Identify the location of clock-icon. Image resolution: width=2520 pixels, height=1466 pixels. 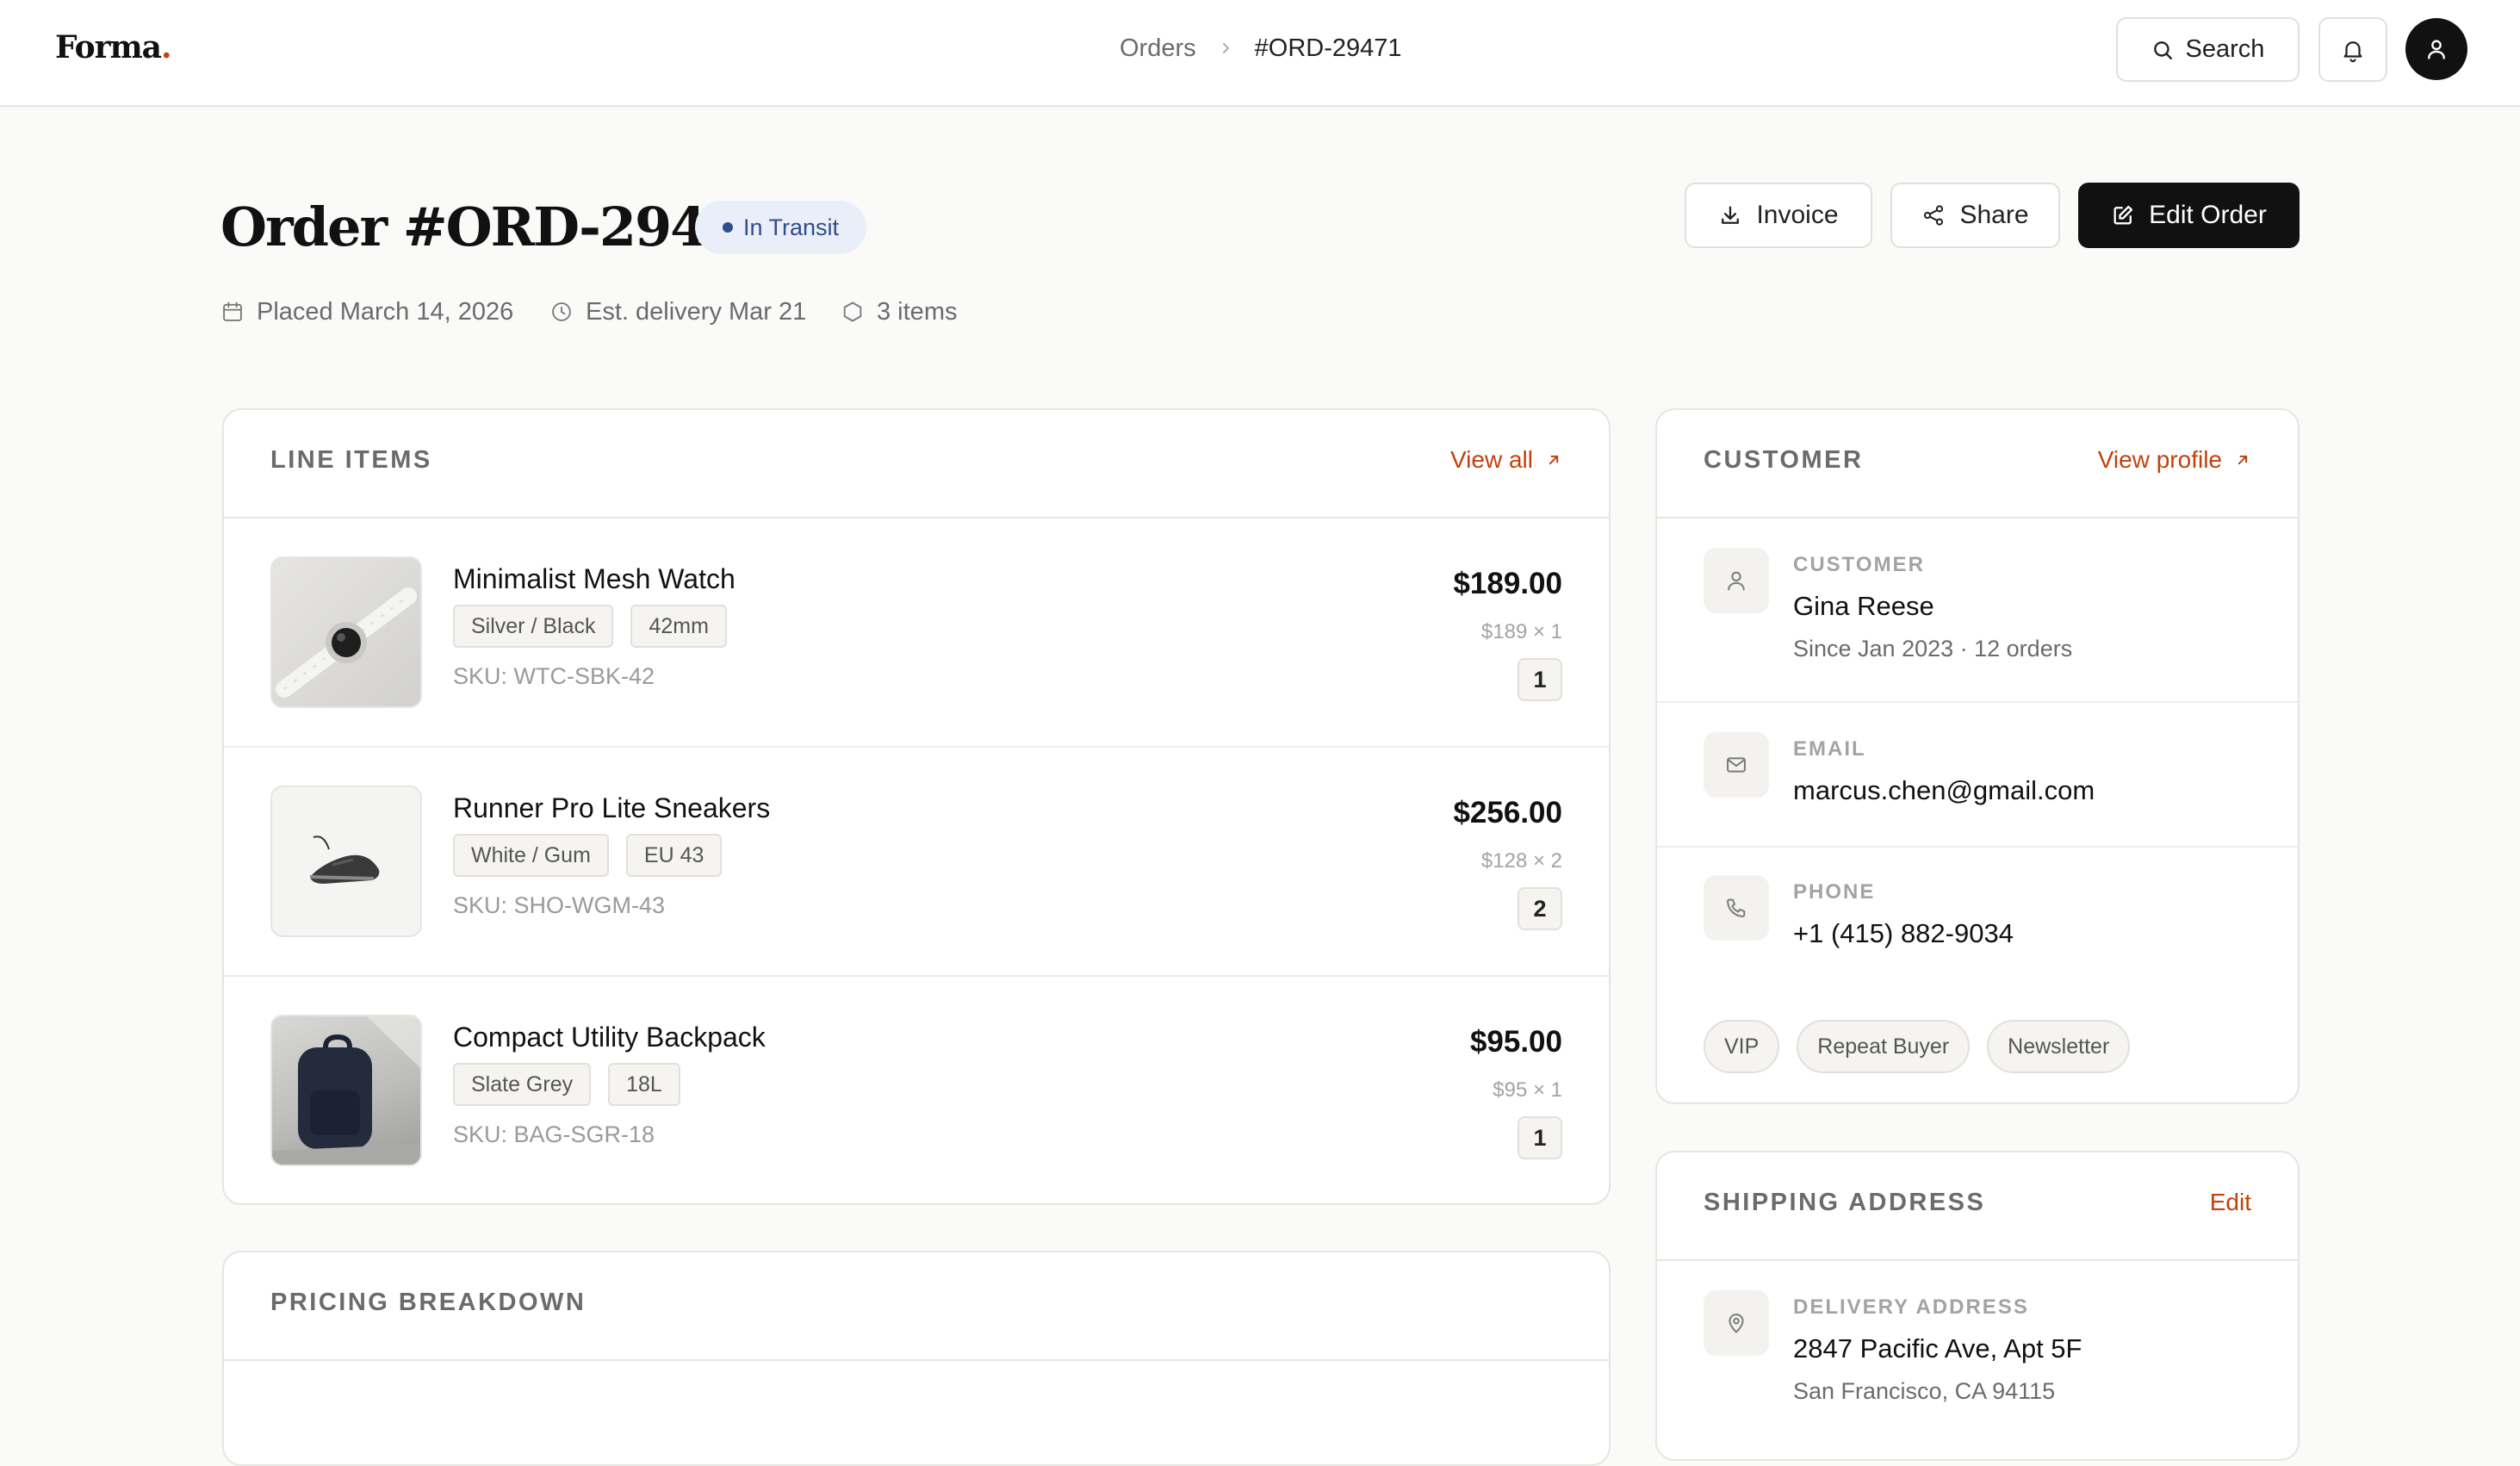
(562, 312).